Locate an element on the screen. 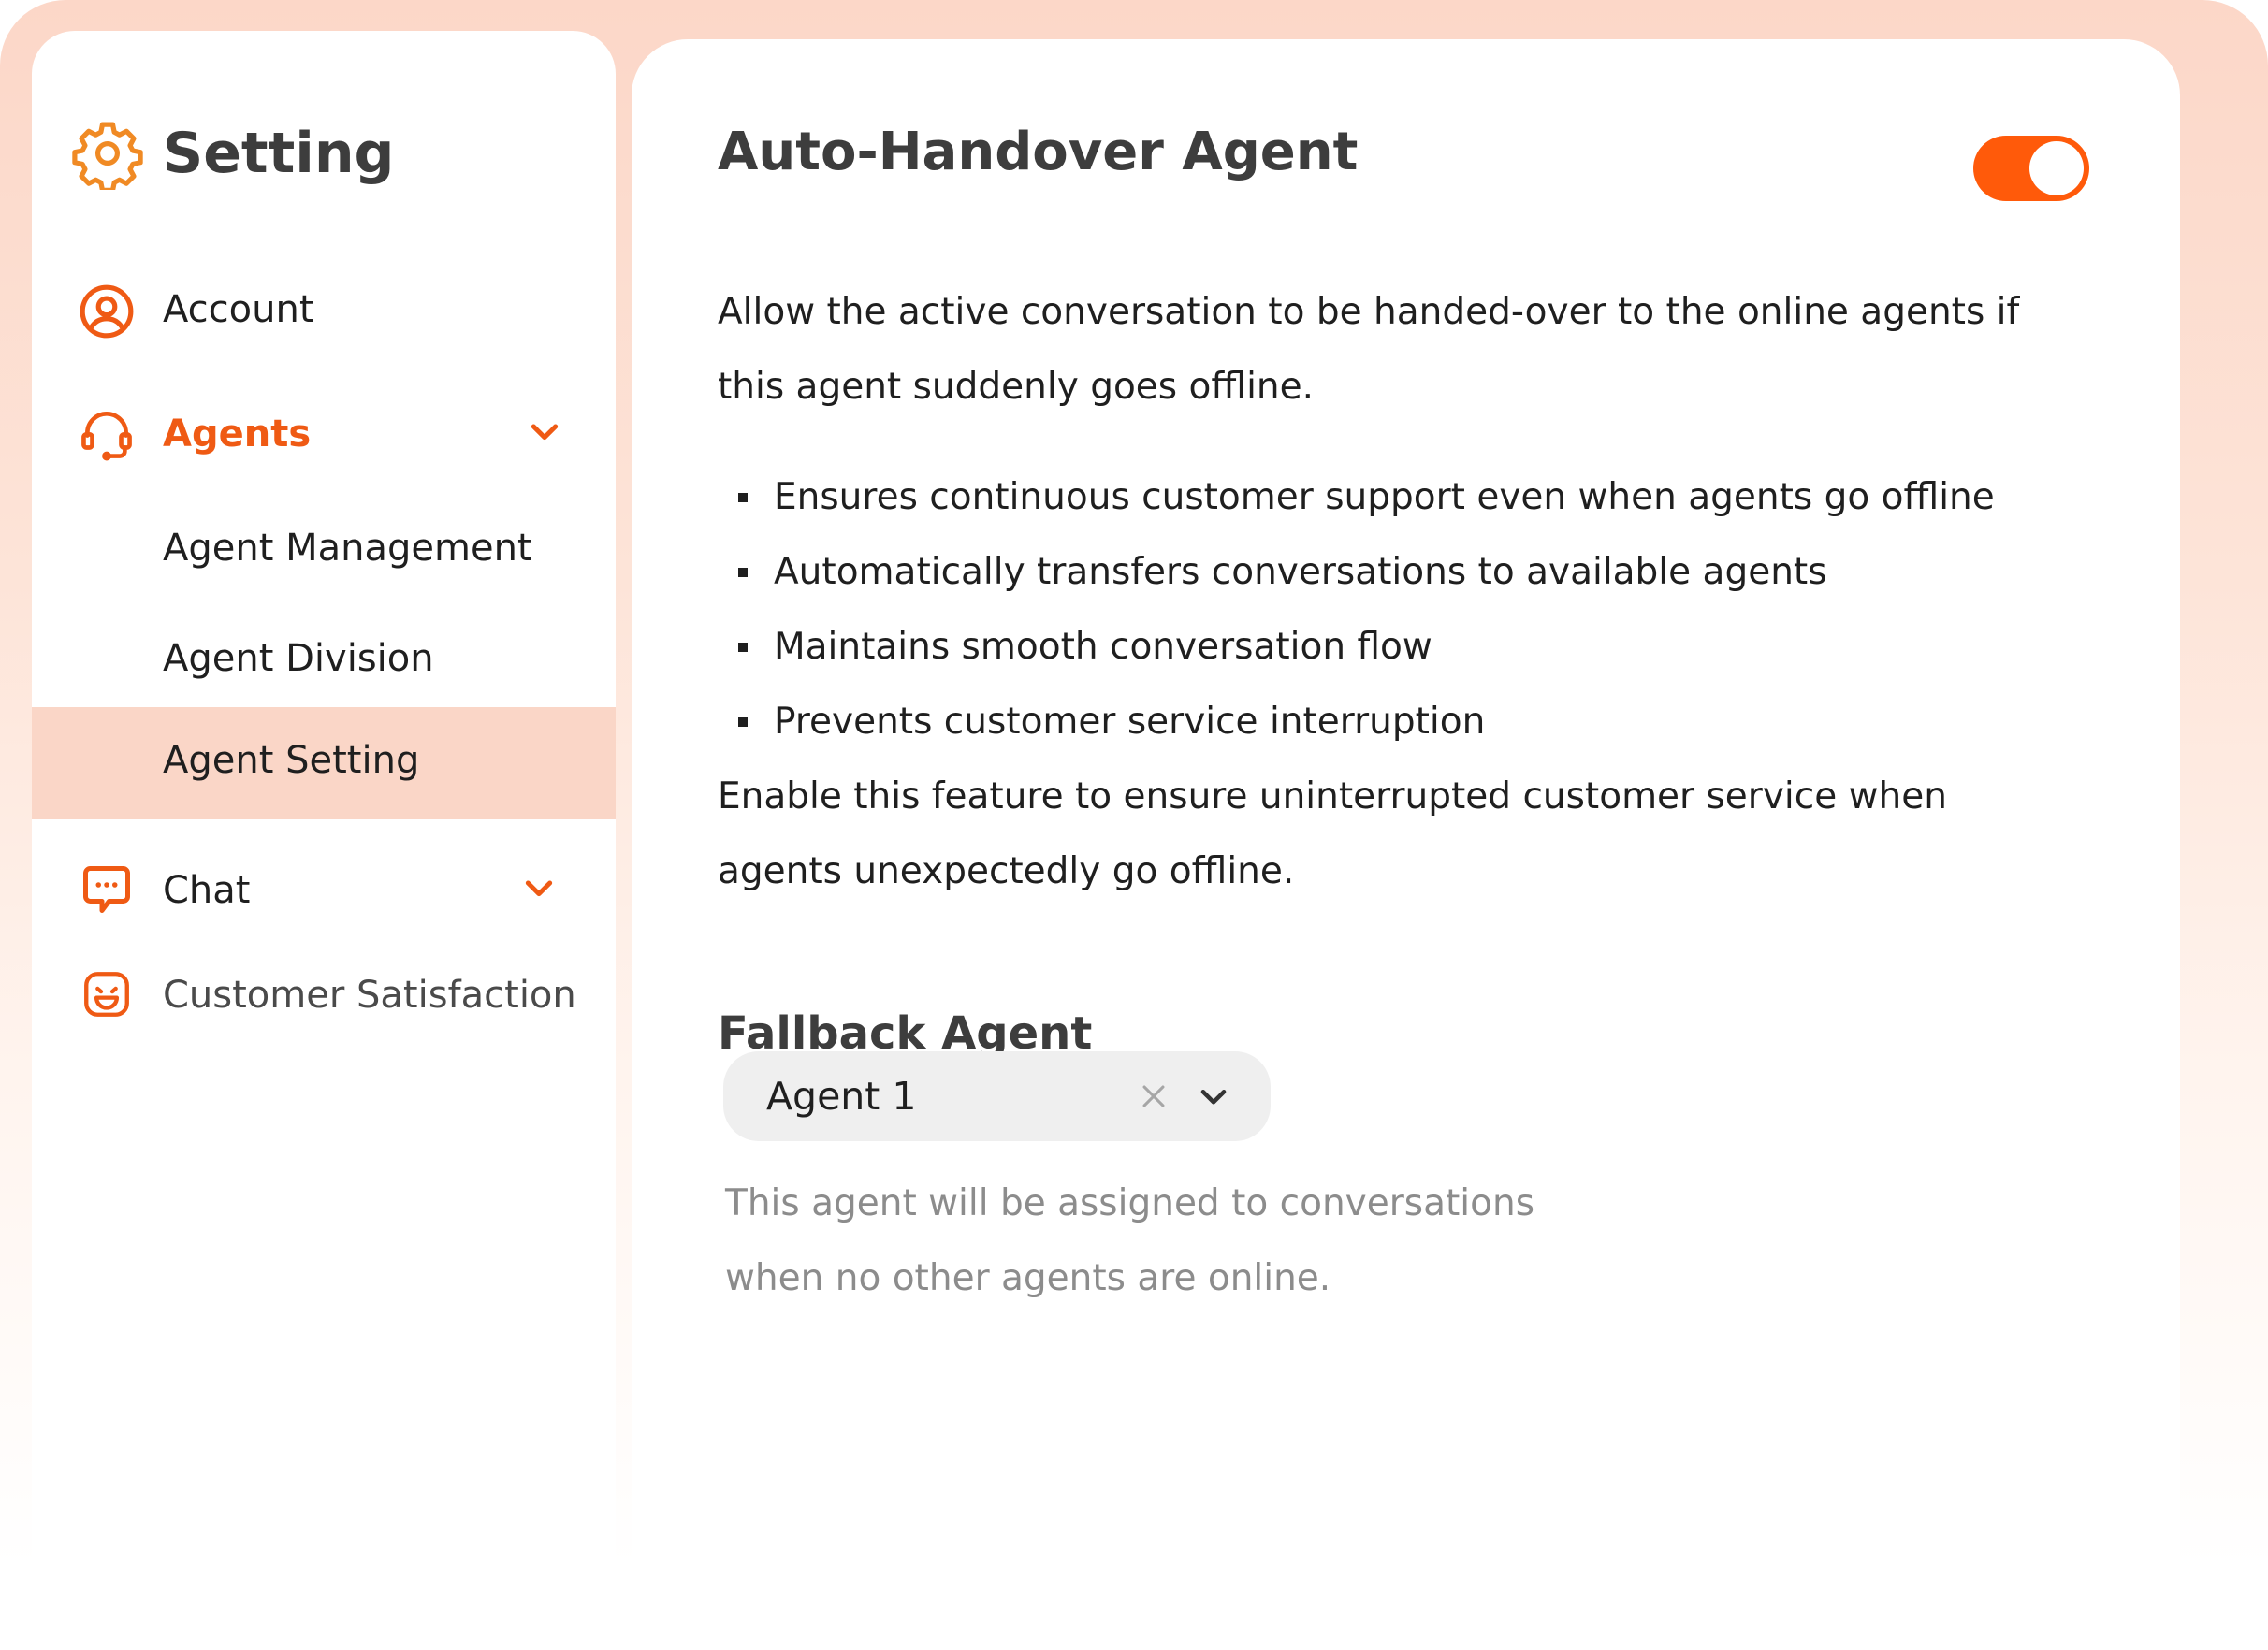 This screenshot has width=2268, height=1650. select-value: Agent 1 is located at coordinates (842, 1096).